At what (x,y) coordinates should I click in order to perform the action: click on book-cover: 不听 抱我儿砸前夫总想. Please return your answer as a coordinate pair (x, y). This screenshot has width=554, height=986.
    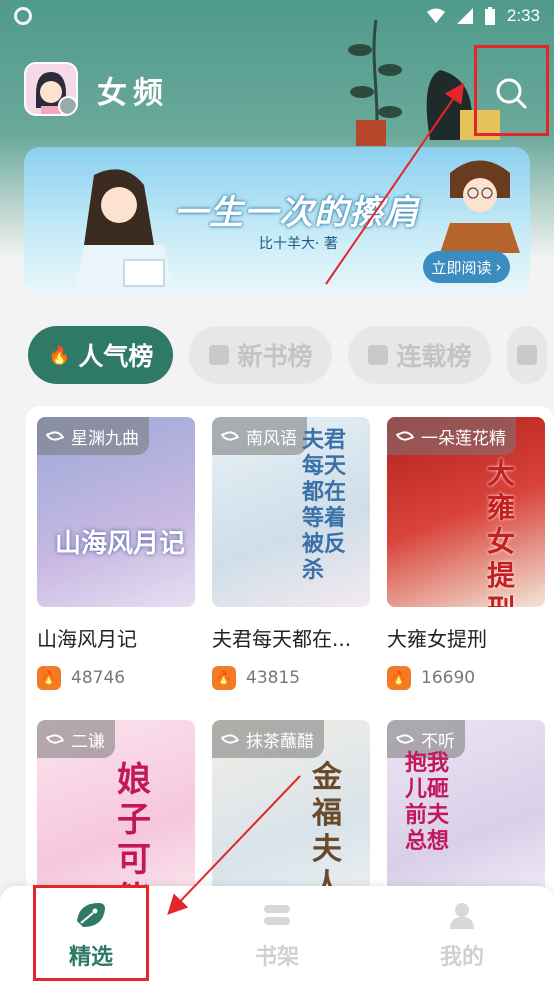
    Looking at the image, I should click on (466, 815).